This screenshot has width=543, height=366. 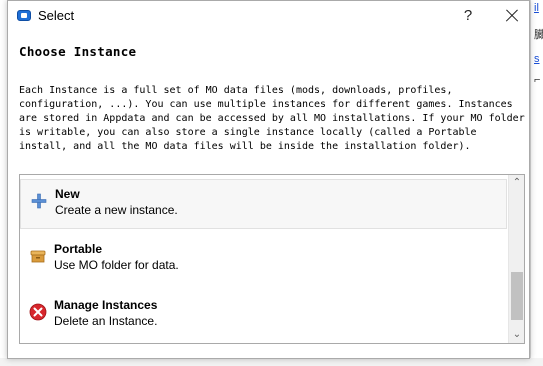 What do you see at coordinates (78, 51) in the screenshot?
I see `page-title: Choose Instance` at bounding box center [78, 51].